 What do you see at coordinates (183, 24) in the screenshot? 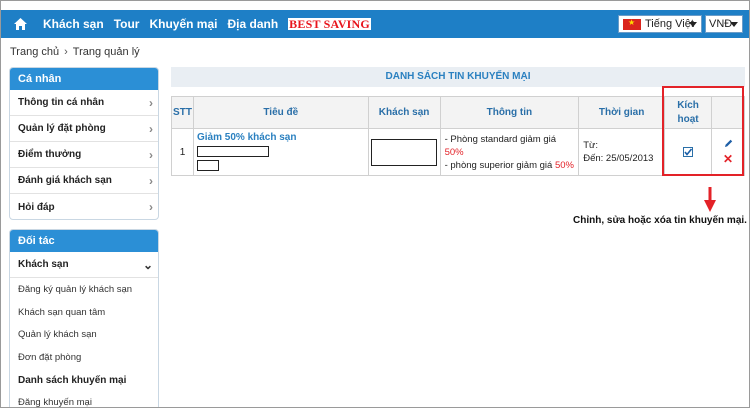
I see `nav-link-promotions: Khuyến mại` at bounding box center [183, 24].